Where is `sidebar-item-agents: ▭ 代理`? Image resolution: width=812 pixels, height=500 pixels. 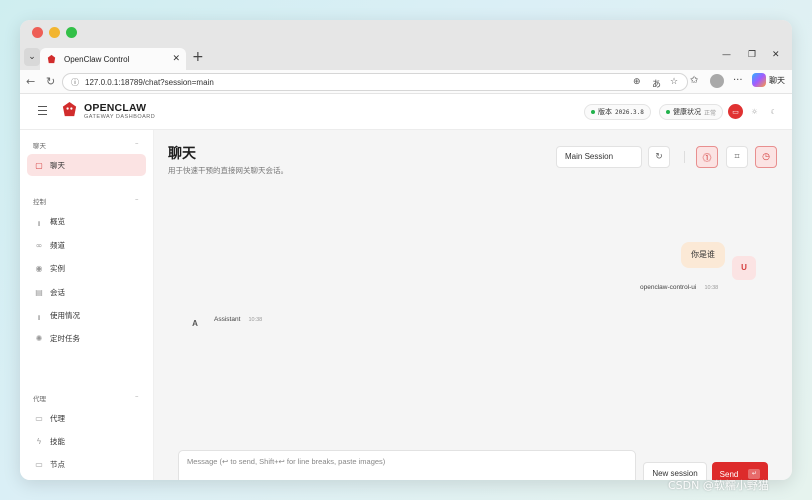 sidebar-item-agents: ▭ 代理 is located at coordinates (86, 418).